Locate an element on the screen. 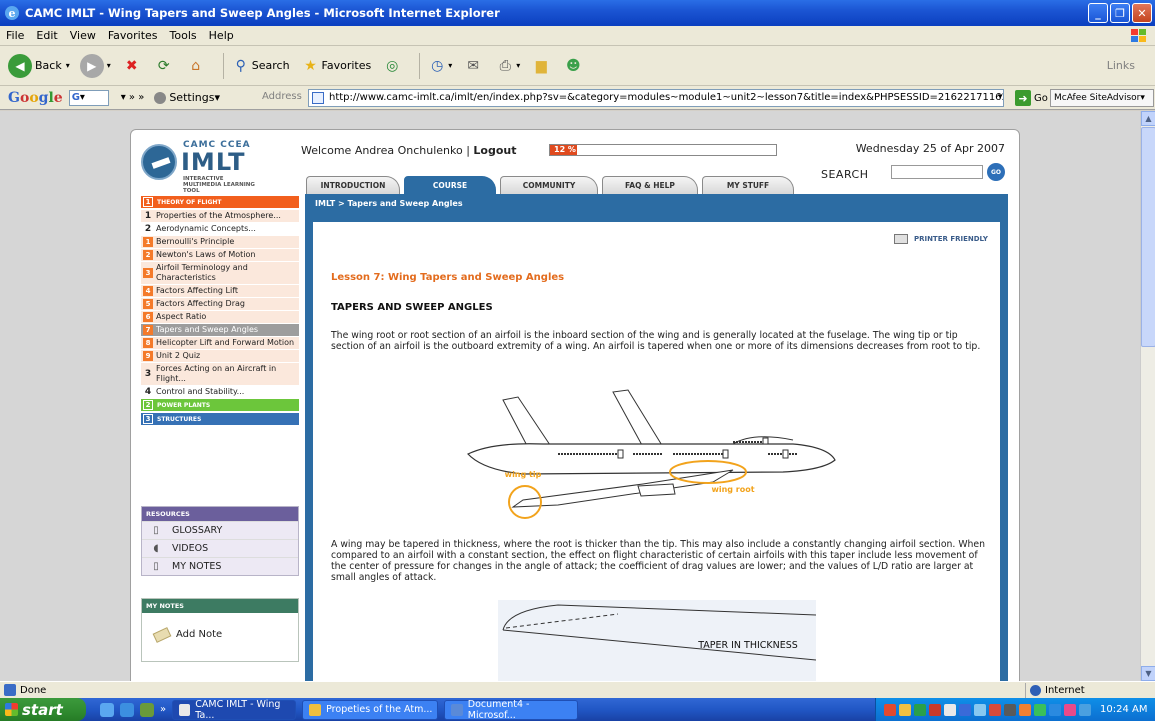 The height and width of the screenshot is (721, 1155). google-more-icon: ▾ » » is located at coordinates (133, 97).